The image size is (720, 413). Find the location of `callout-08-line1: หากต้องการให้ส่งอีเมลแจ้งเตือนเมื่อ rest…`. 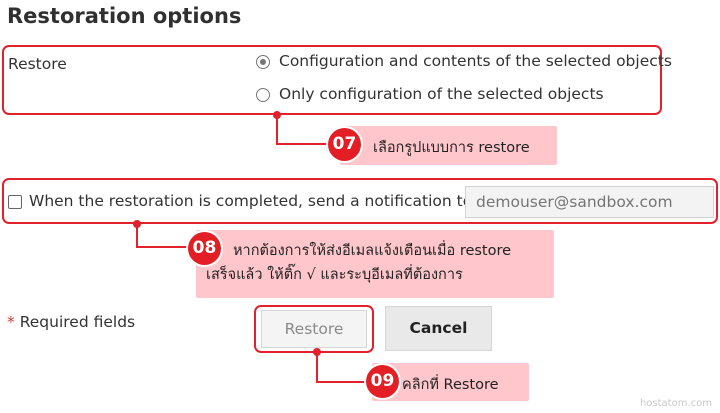

callout-08-line1: หากต้องการให้ส่งอีเมลแจ้งเตือนเมื่อ rest… is located at coordinates (372, 251).